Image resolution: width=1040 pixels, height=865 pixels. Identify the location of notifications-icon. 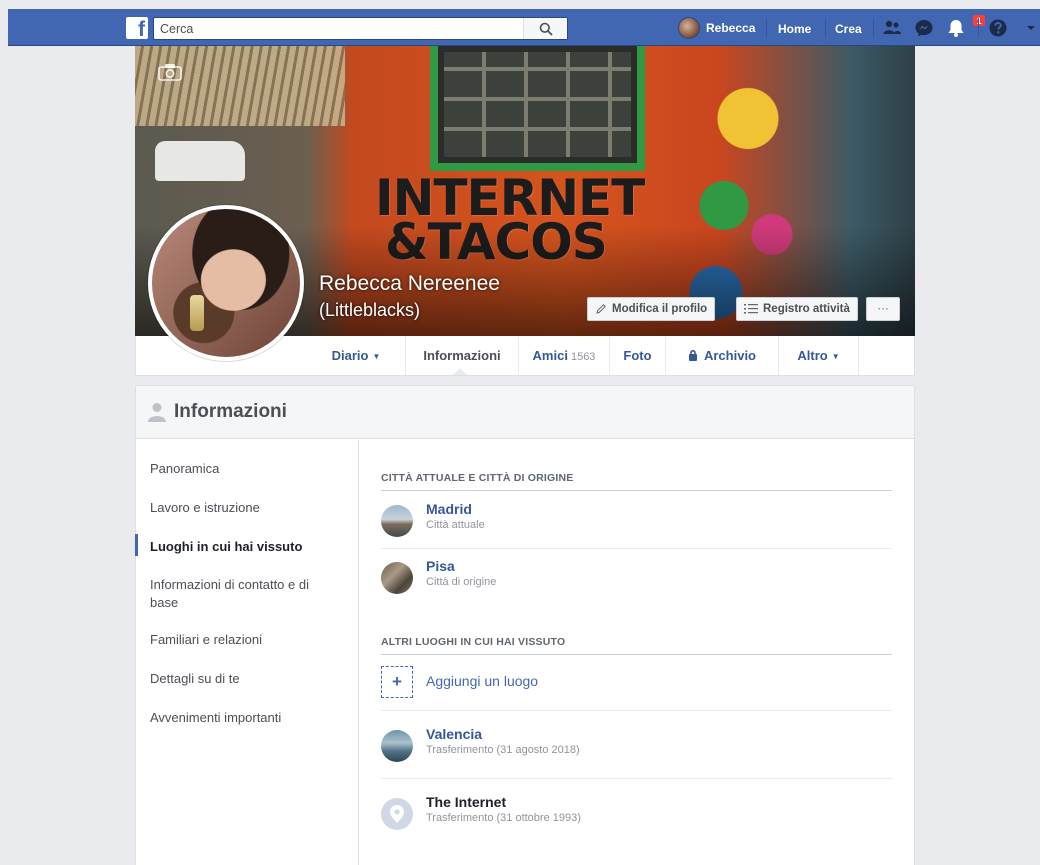
(956, 28).